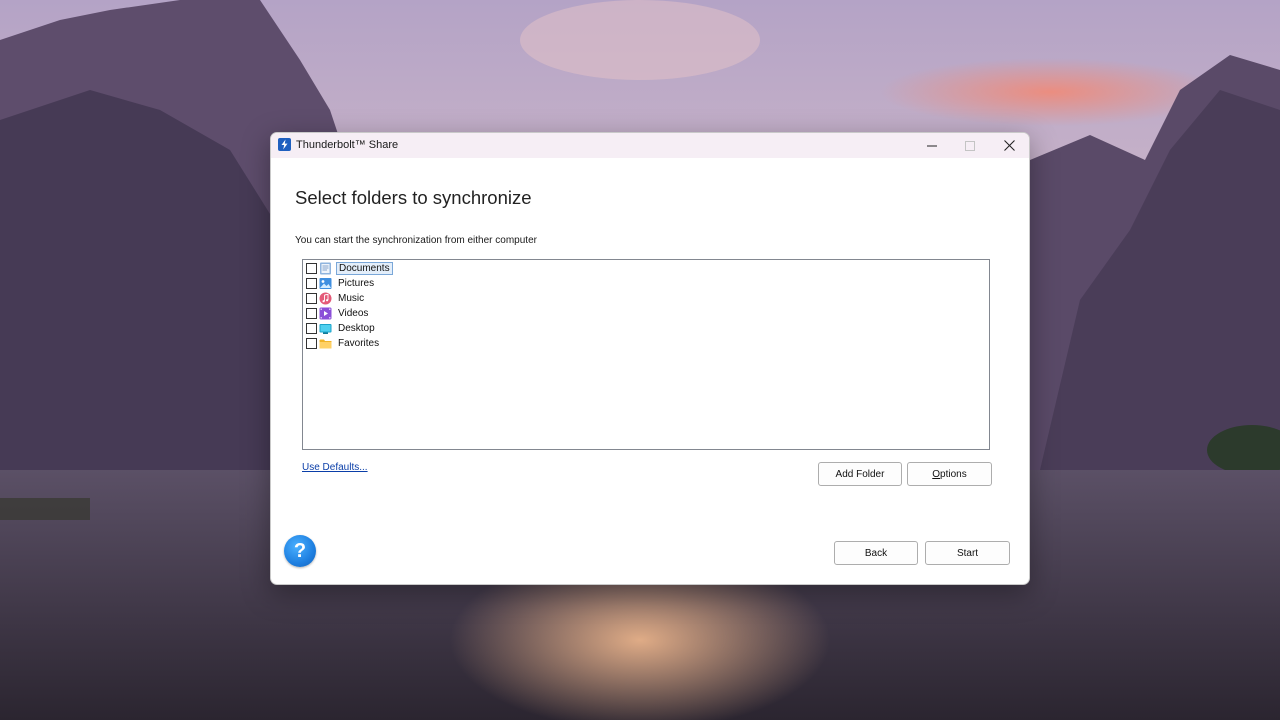  I want to click on folder-label: Favorites, so click(359, 343).